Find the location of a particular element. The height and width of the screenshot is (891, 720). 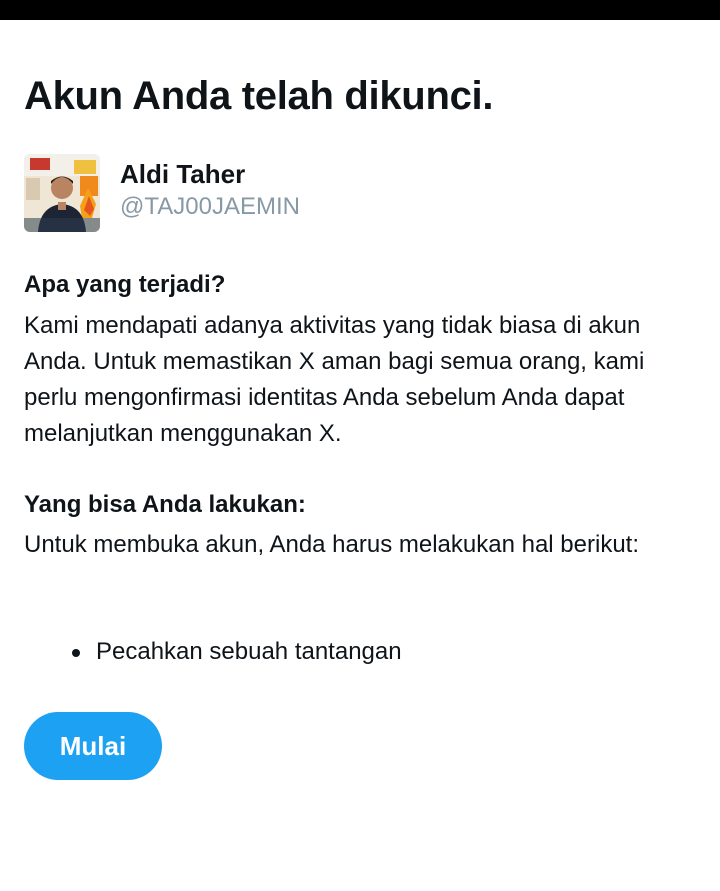

what-to-do-heading: Yang bisa Anda lakukan: is located at coordinates (165, 504).